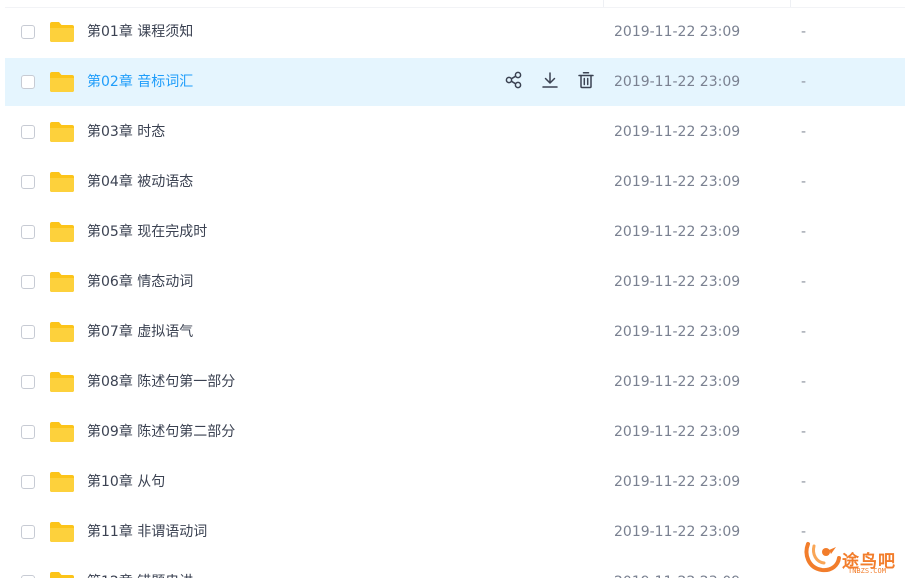 The height and width of the screenshot is (578, 905). Describe the element at coordinates (455, 282) in the screenshot. I see `file-row: 第06章 情态动词 2019-11-22 23:09 -` at that location.